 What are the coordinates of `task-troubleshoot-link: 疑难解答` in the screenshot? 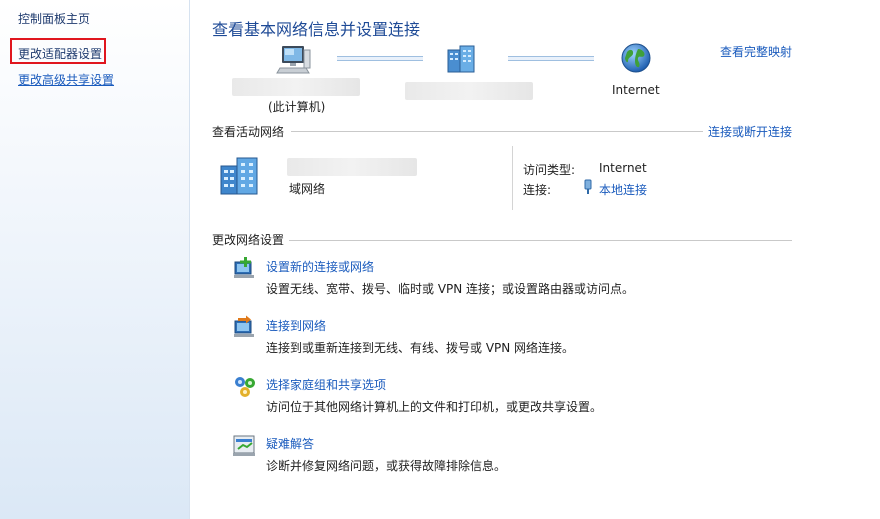 It's located at (290, 443).